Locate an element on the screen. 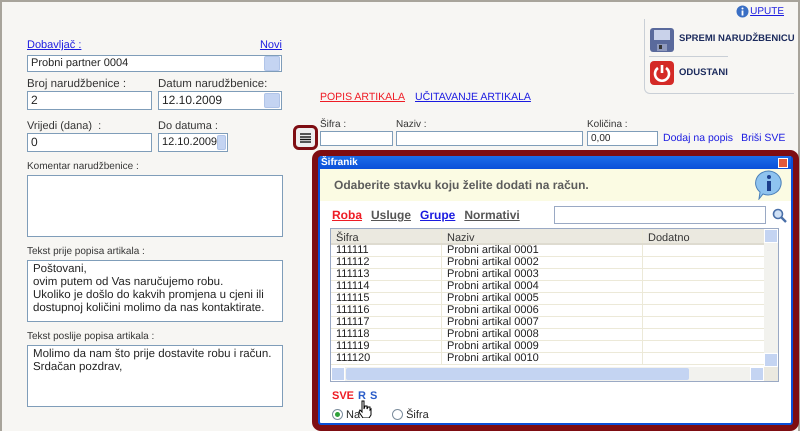 This screenshot has height=431, width=800. table-cell: 111117 is located at coordinates (386, 322).